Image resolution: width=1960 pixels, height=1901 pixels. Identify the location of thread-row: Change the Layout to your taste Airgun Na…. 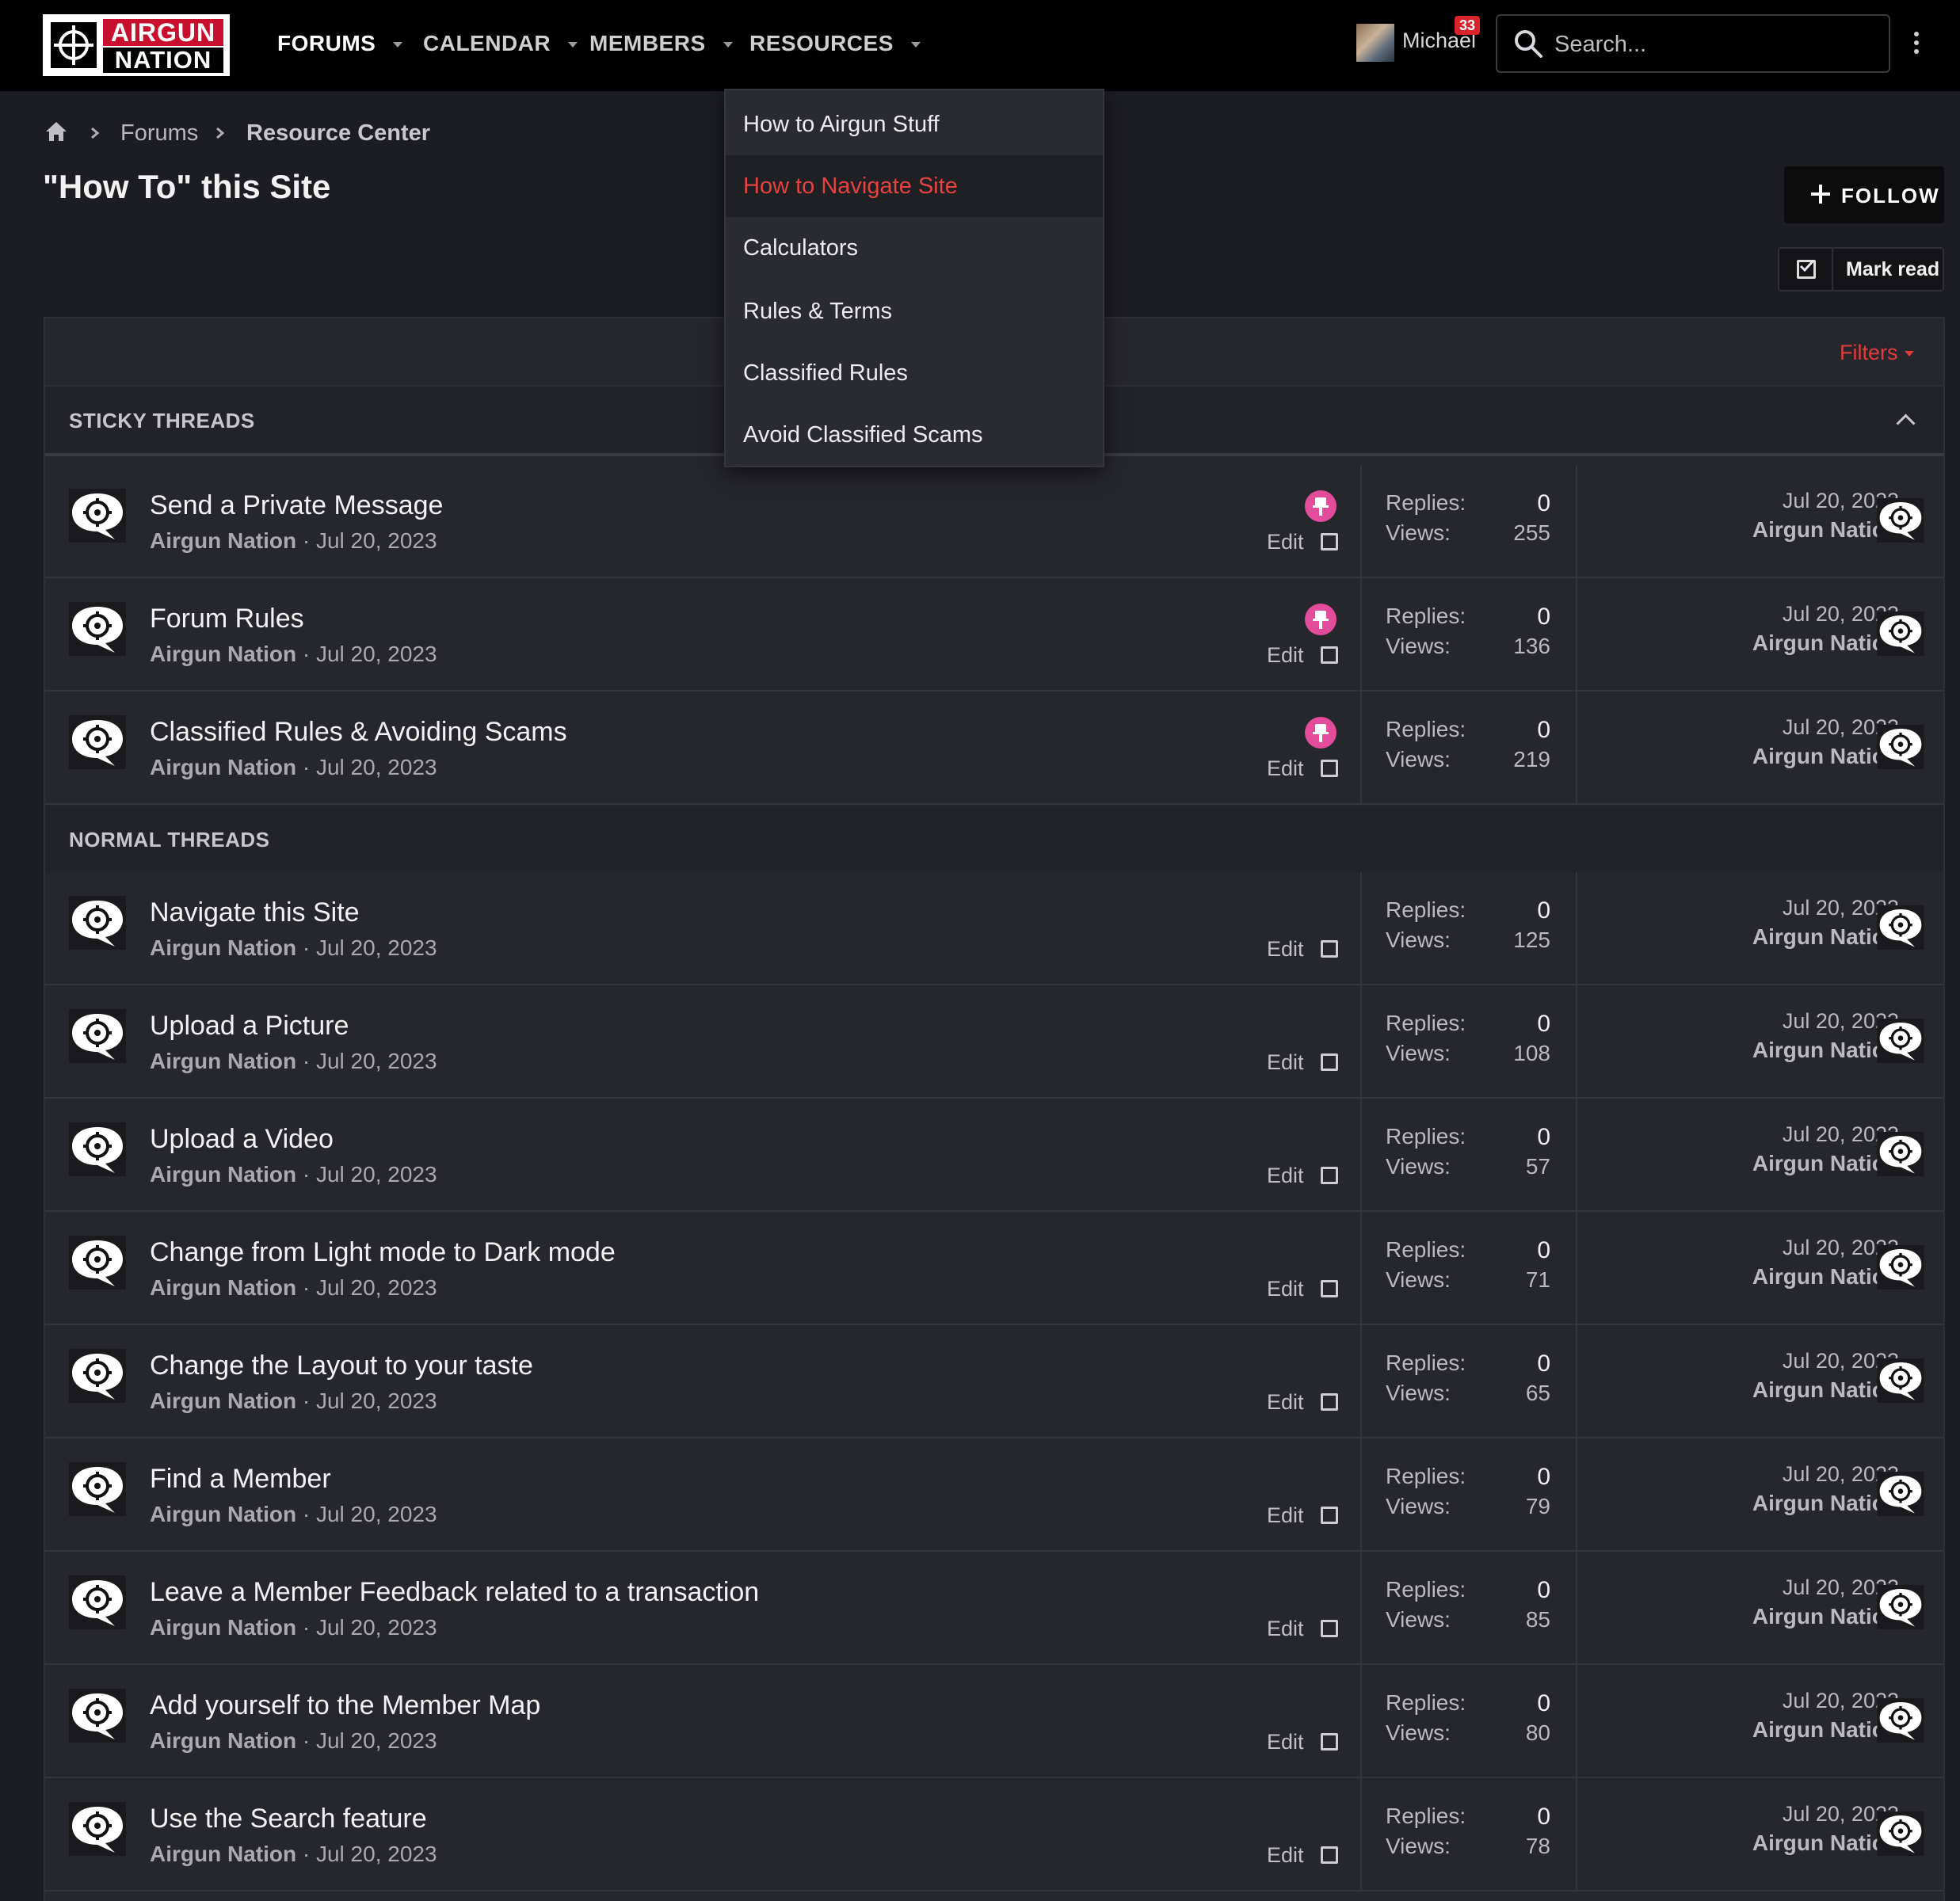
(994, 1382).